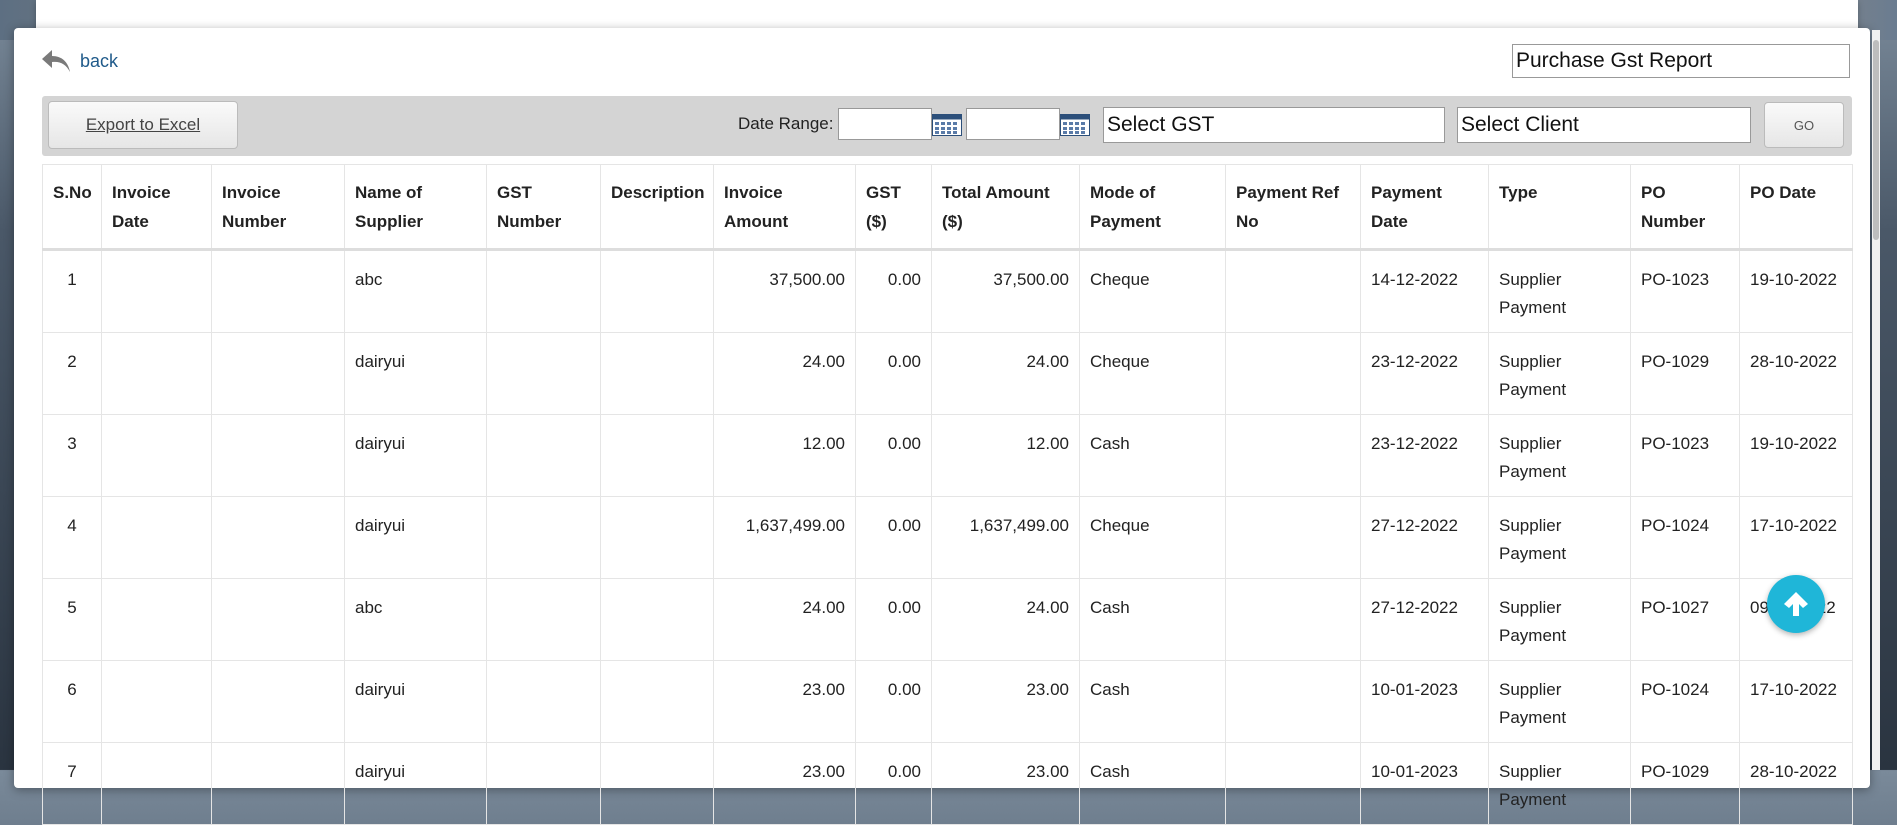 The image size is (1897, 825). What do you see at coordinates (1804, 125) in the screenshot?
I see `go-button: GO` at bounding box center [1804, 125].